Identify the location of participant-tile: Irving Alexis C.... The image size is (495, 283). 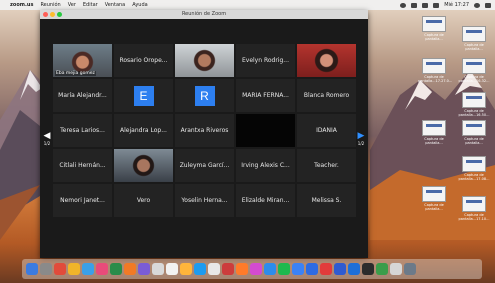
(265, 165).